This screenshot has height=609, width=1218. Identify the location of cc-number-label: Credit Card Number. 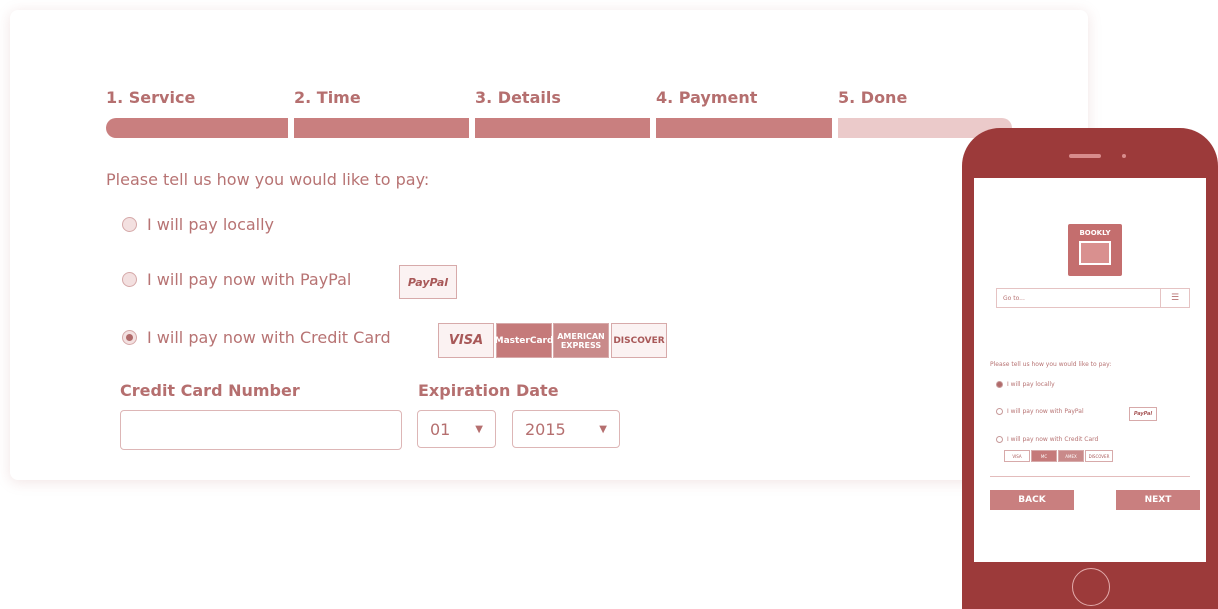
(210, 390).